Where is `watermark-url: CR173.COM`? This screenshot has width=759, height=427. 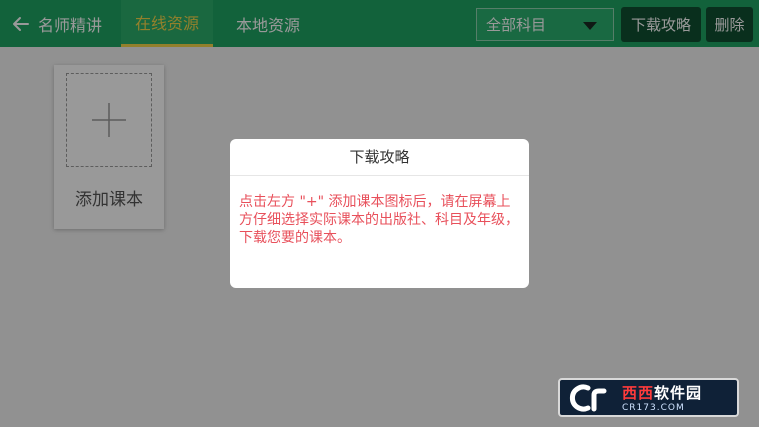 watermark-url: CR173.COM is located at coordinates (653, 408).